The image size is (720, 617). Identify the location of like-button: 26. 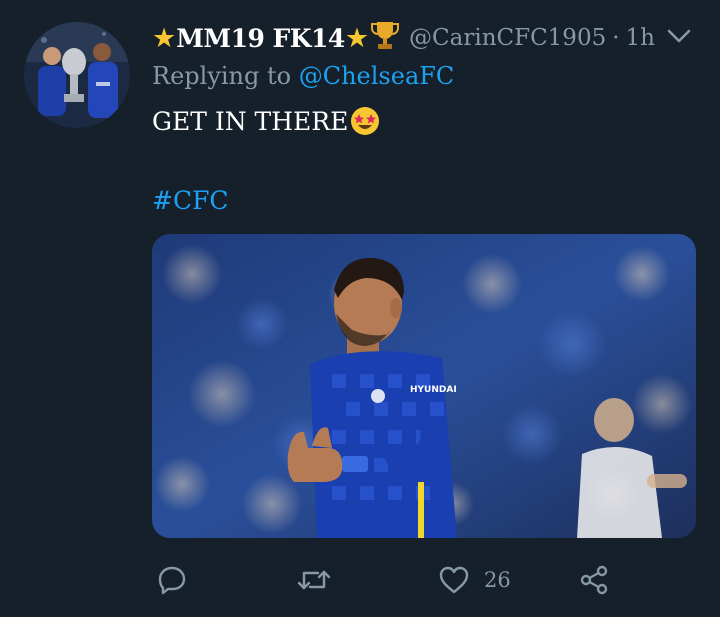
(474, 580).